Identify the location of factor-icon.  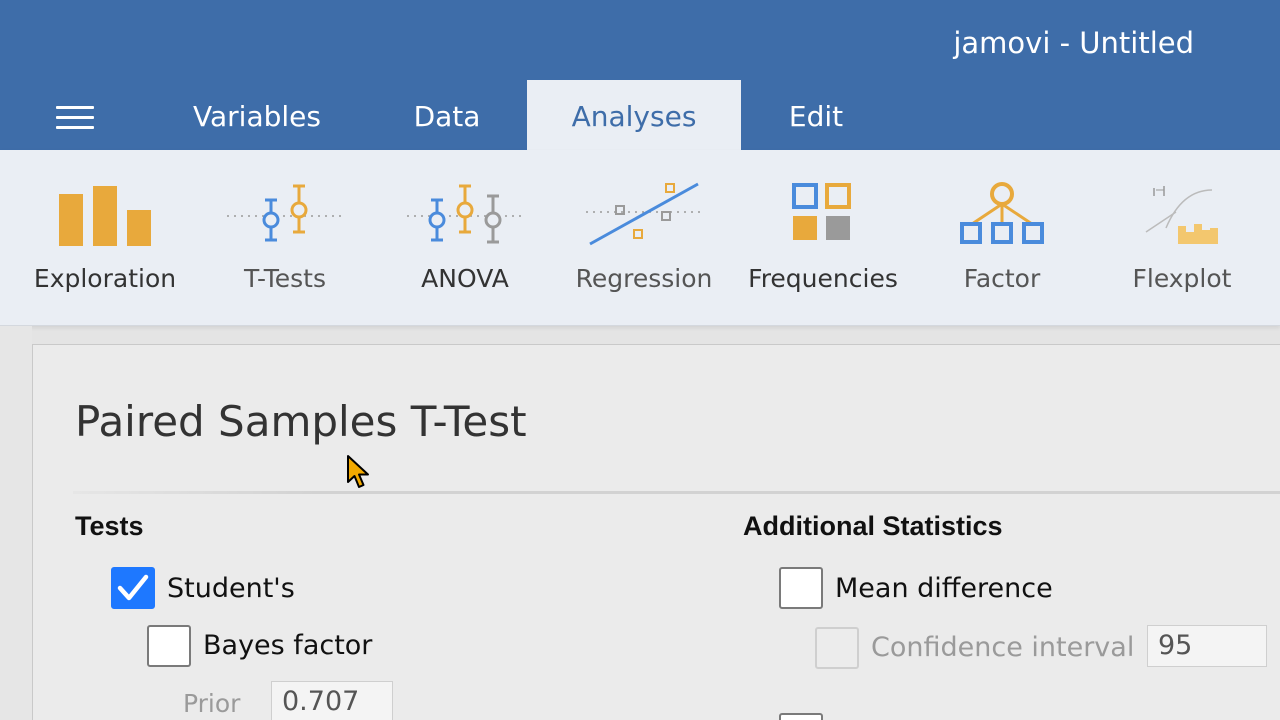
(1002, 213).